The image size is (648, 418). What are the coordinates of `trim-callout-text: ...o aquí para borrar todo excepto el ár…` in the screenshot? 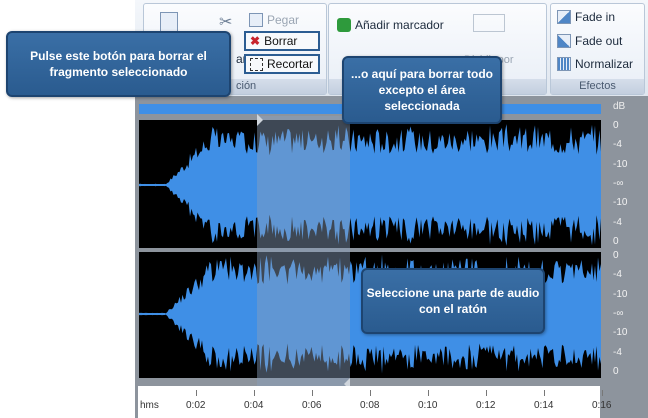 It's located at (421, 90).